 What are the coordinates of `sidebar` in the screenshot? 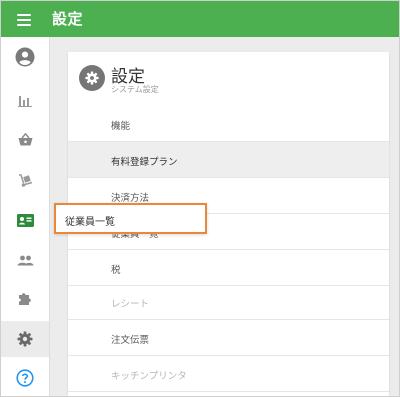 It's located at (25, 216).